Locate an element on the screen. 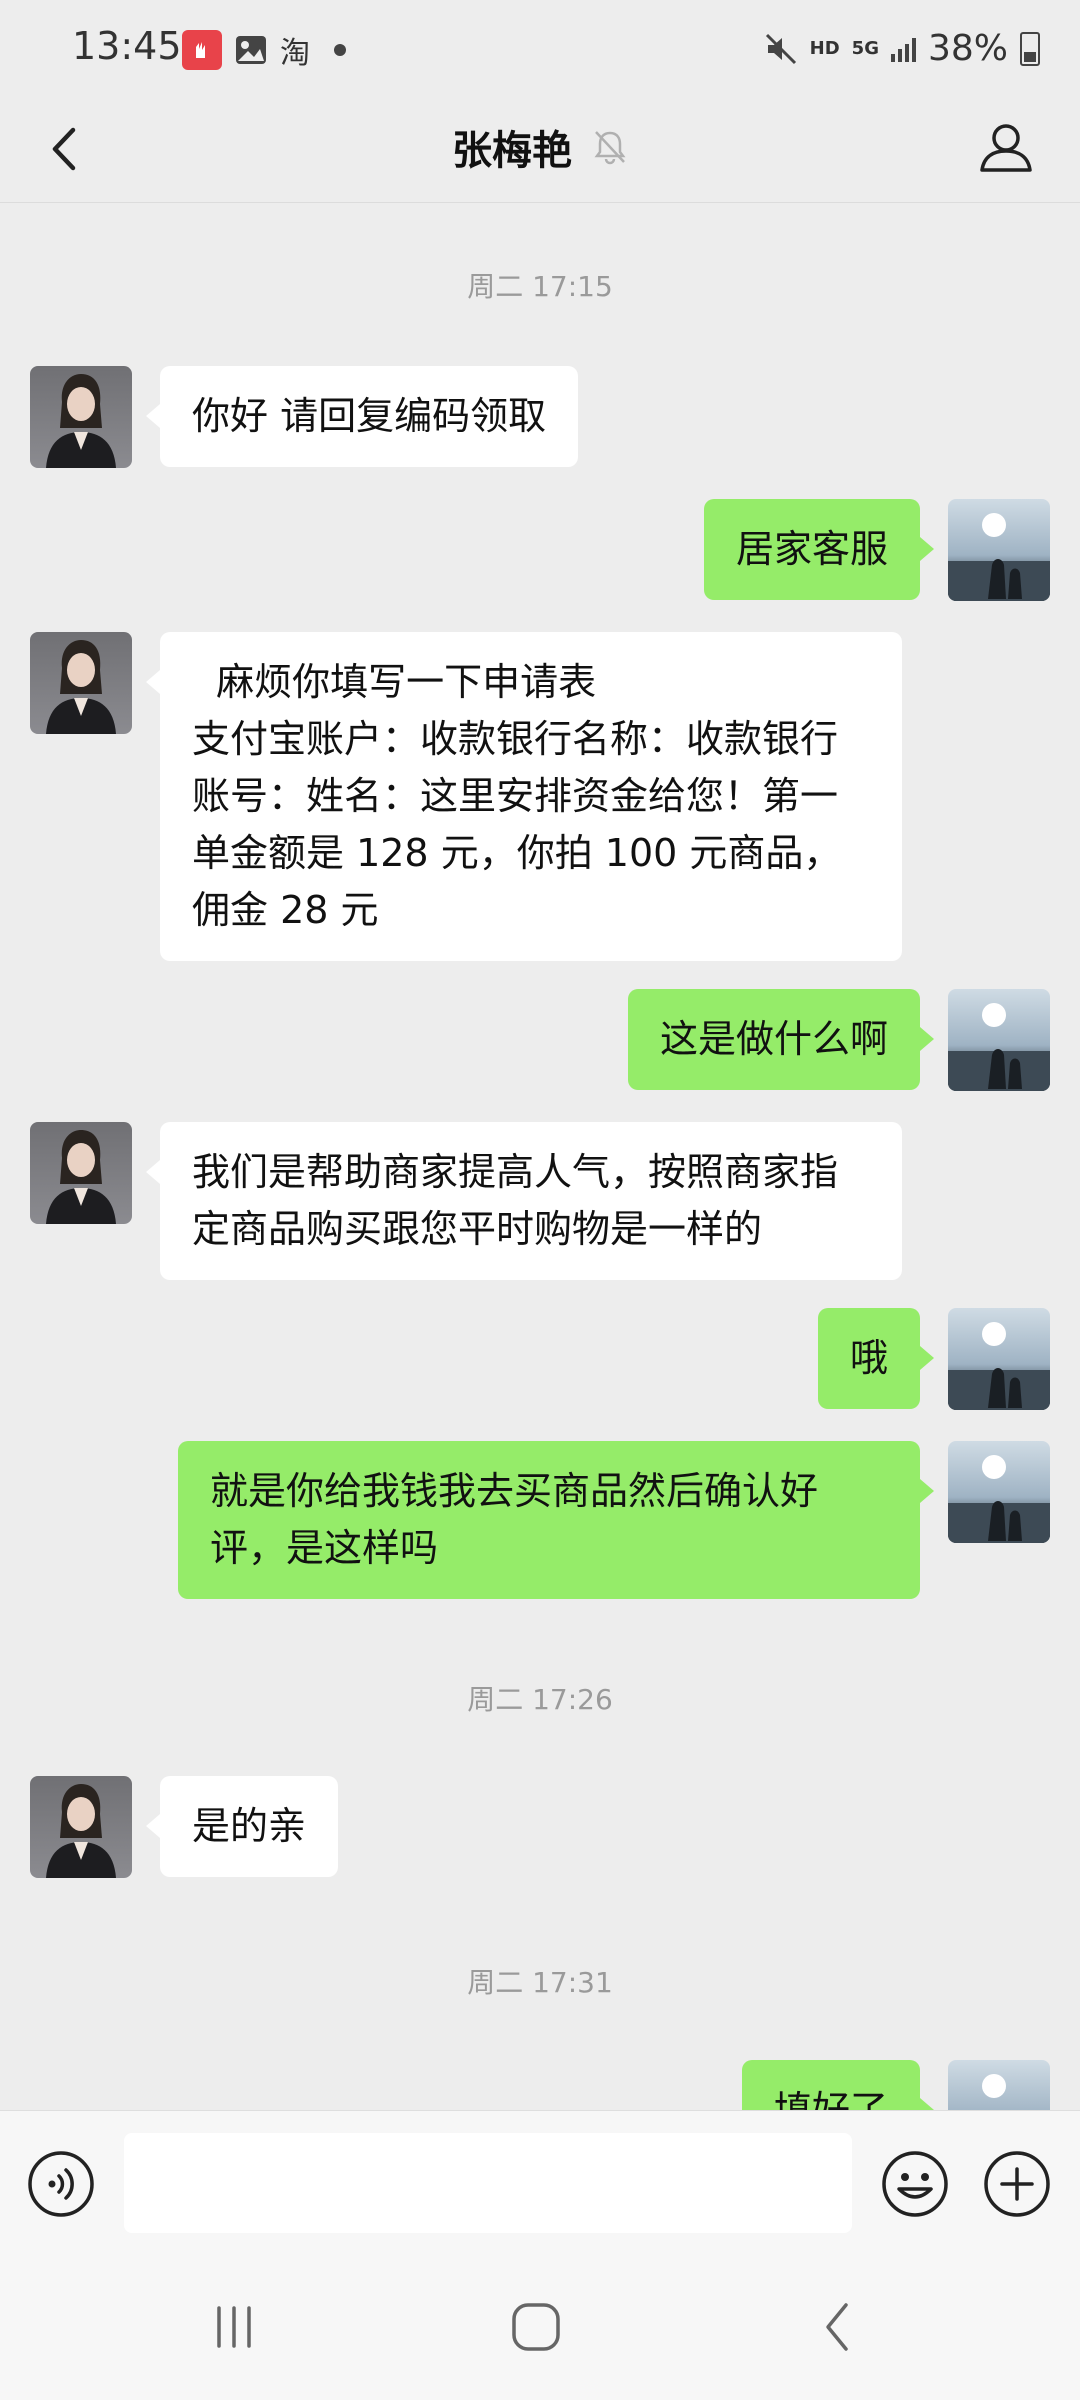  network-gen: 5G is located at coordinates (865, 48).